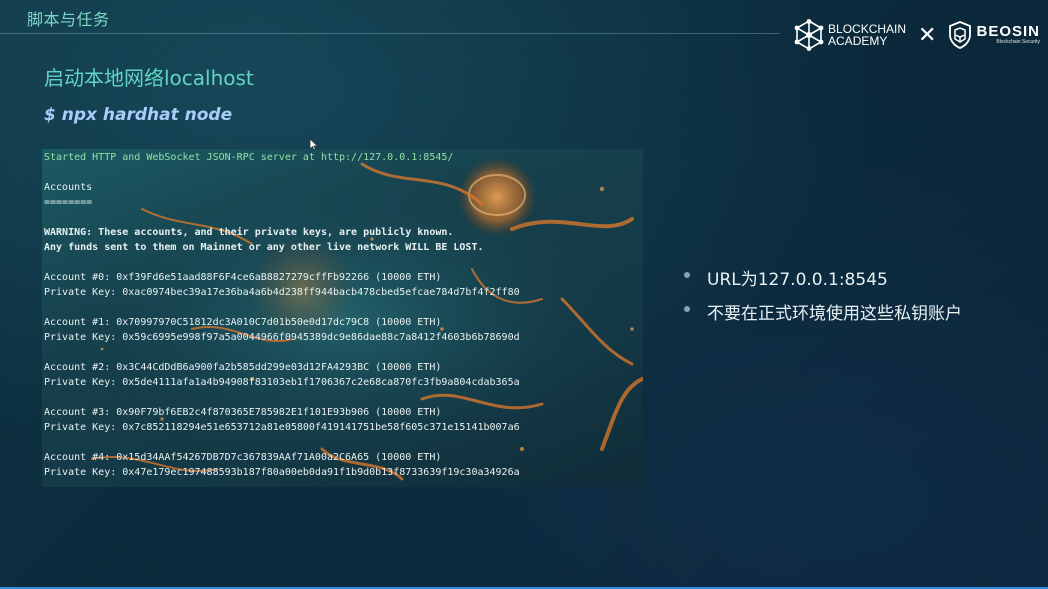 This screenshot has height=589, width=1048. Describe the element at coordinates (68, 202) in the screenshot. I see `terminal-line: ========` at that location.